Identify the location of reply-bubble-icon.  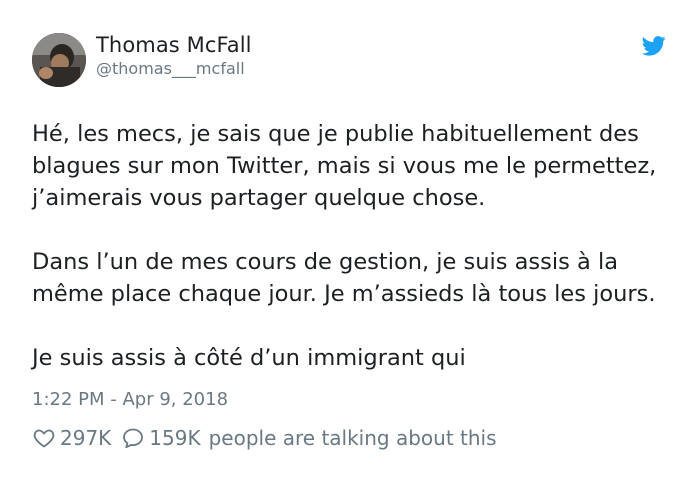
(133, 438).